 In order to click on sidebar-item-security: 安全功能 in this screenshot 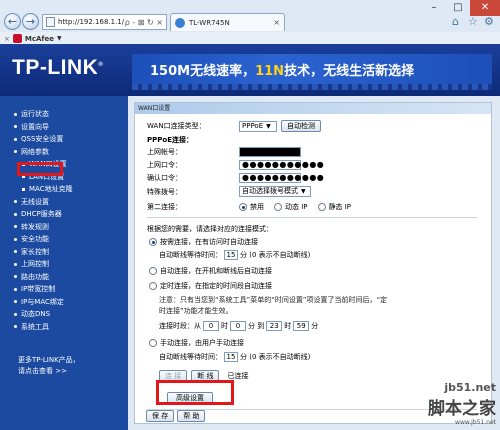, I will do `click(64, 239)`.